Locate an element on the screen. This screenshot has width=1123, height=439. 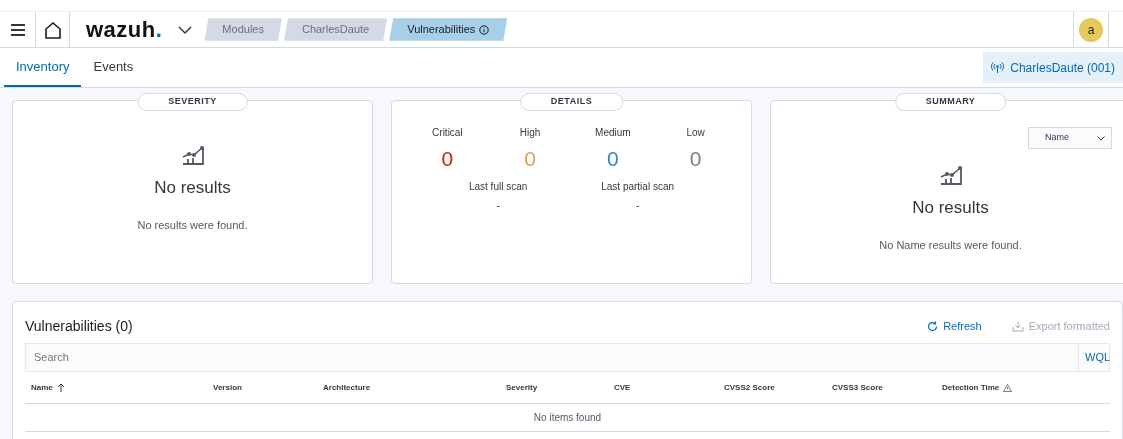
scan-label: Last partial scan is located at coordinates (638, 187).